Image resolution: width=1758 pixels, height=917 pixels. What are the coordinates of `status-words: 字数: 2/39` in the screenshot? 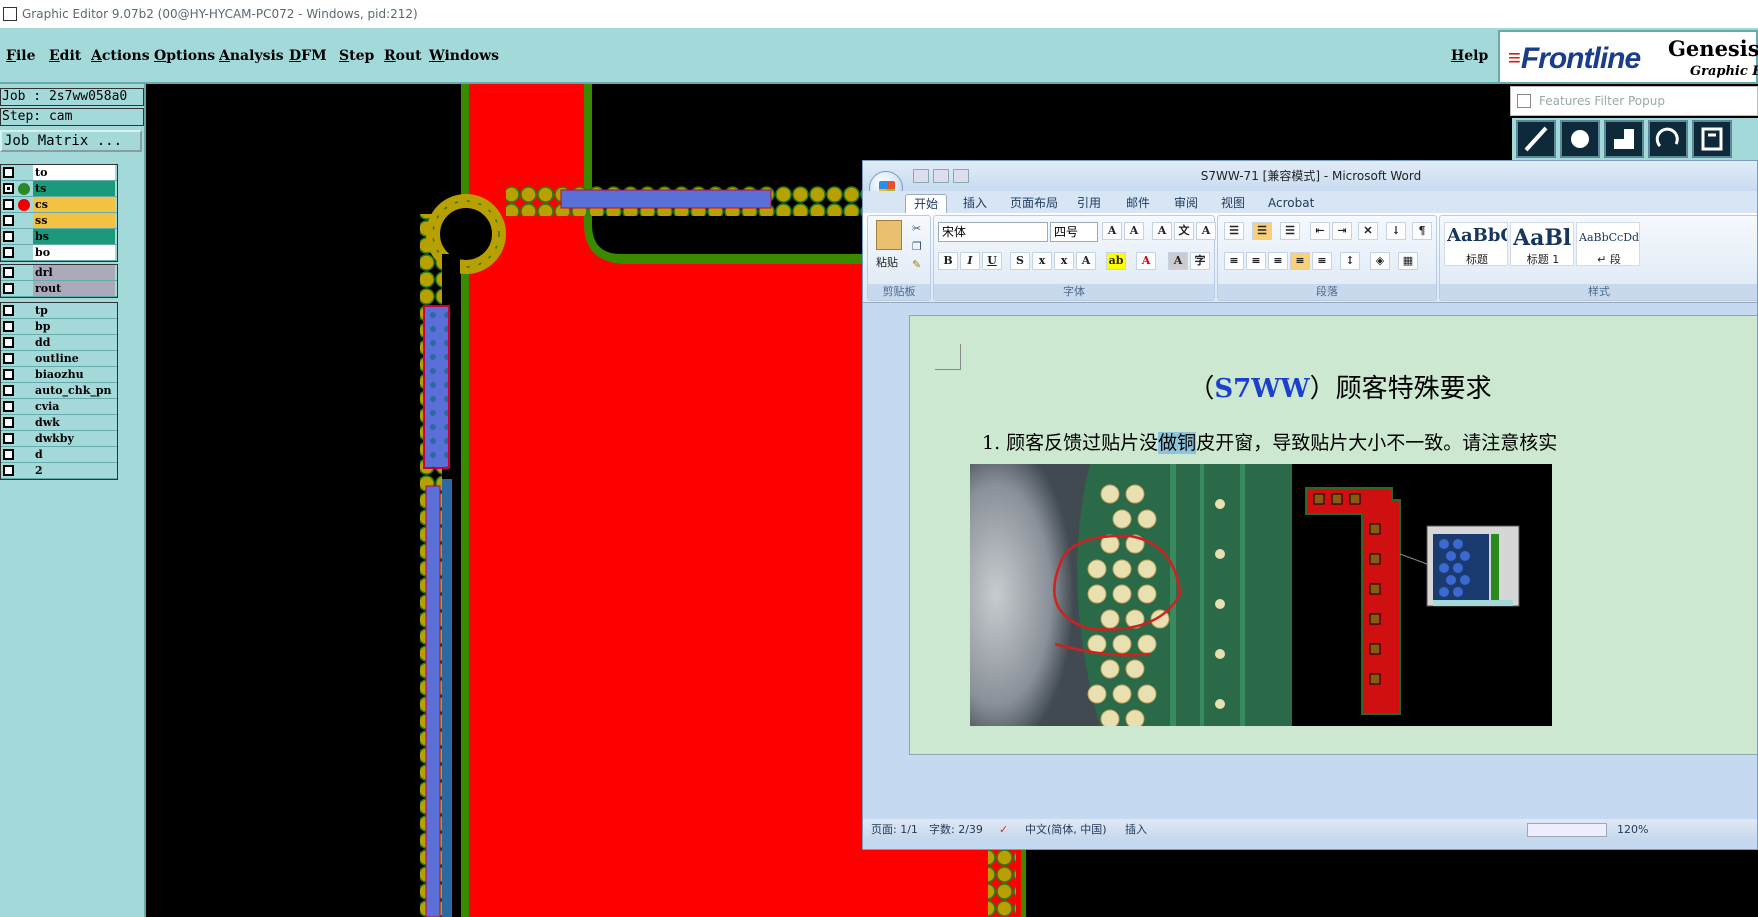 It's located at (956, 830).